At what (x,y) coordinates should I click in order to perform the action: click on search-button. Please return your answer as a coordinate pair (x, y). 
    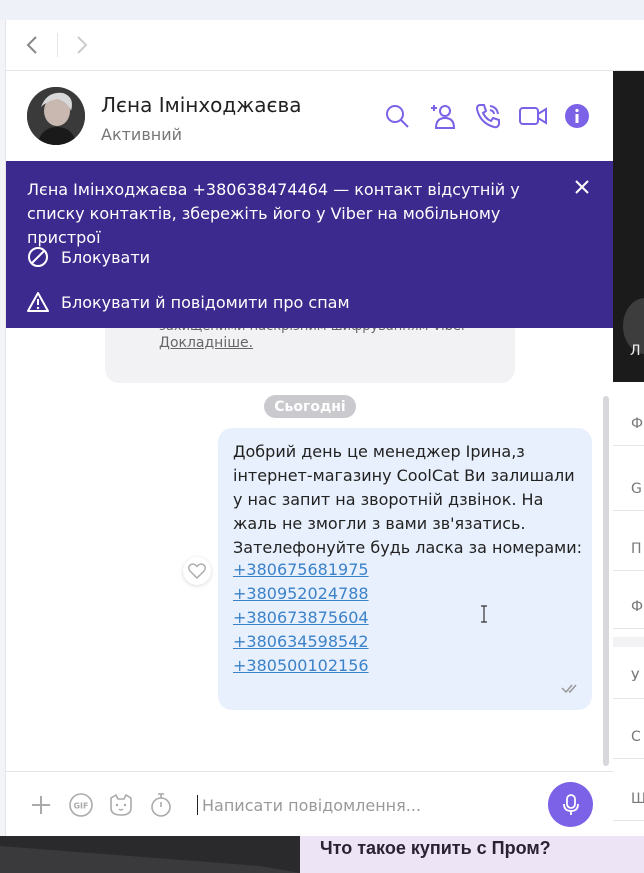
    Looking at the image, I should click on (397, 116).